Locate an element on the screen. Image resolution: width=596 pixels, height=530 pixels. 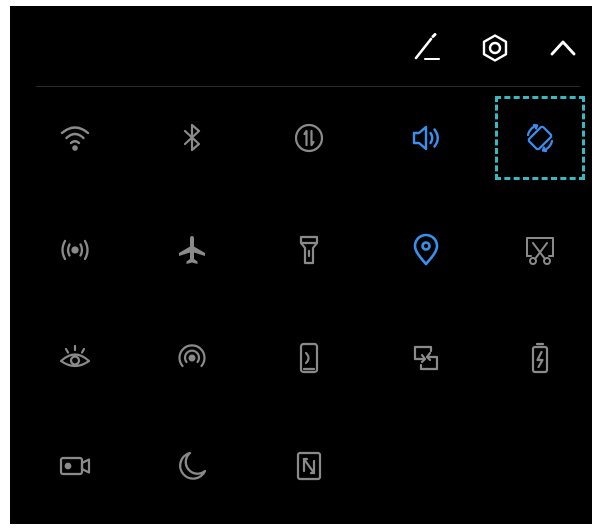
tile-flashlight is located at coordinates (309, 250).